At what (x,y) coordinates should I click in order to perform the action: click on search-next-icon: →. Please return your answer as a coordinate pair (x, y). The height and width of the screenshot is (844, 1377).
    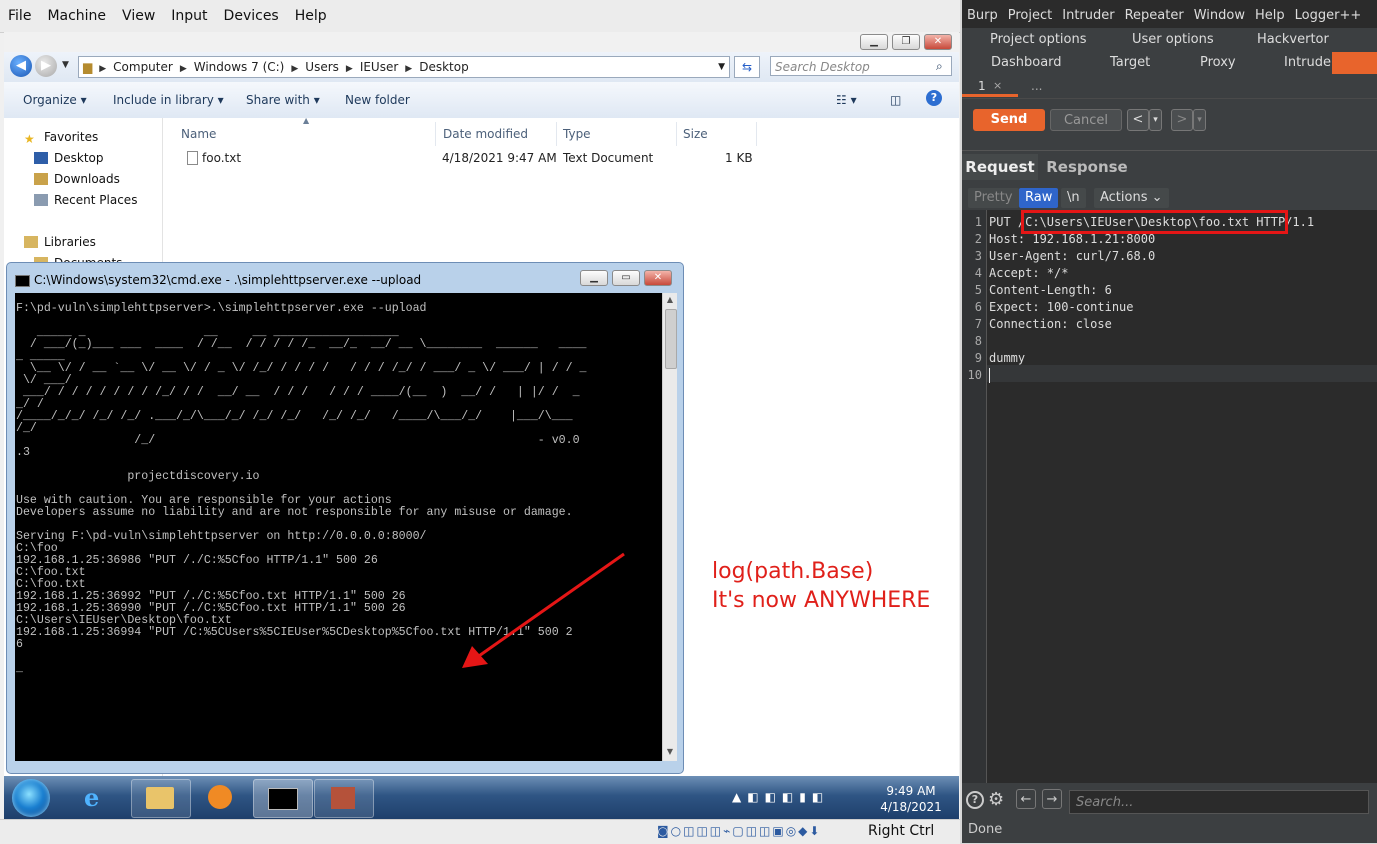
    Looking at the image, I should click on (1052, 799).